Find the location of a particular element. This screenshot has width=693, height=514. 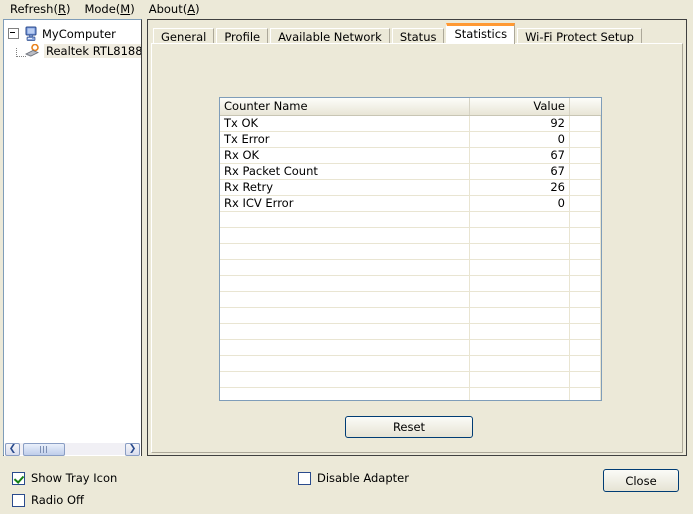

table-row: Rx OK 67 is located at coordinates (410, 156).